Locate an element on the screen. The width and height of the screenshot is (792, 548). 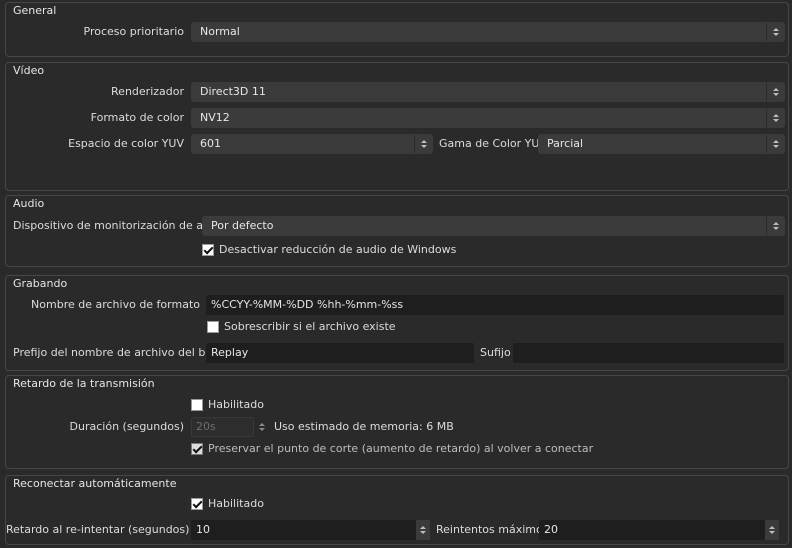
retry-delay-stepper: 10 is located at coordinates (303, 530).